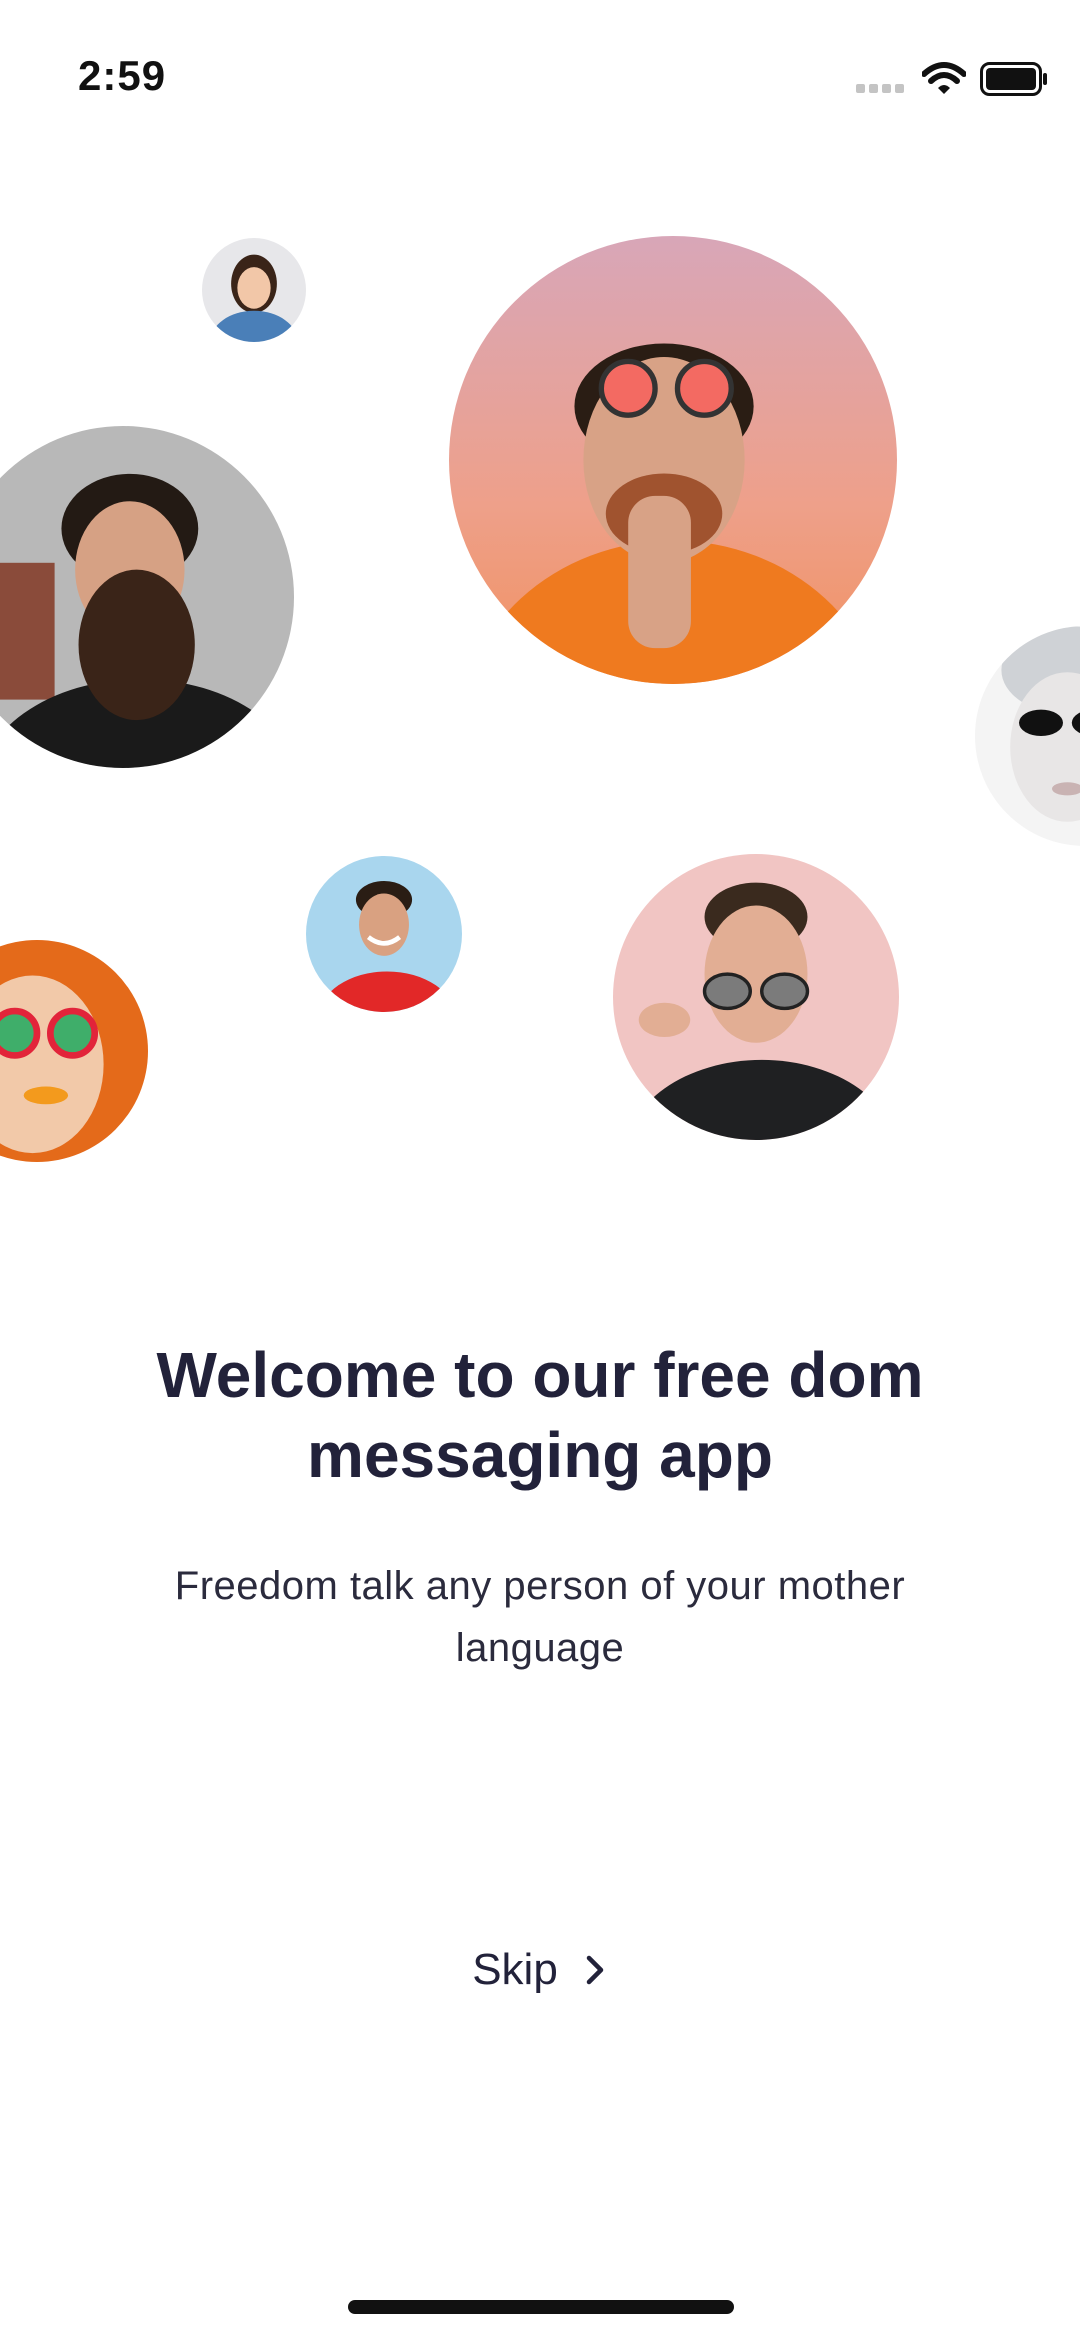 The height and width of the screenshot is (2340, 1080). I want to click on avatar-face-paint, so click(1027, 736).